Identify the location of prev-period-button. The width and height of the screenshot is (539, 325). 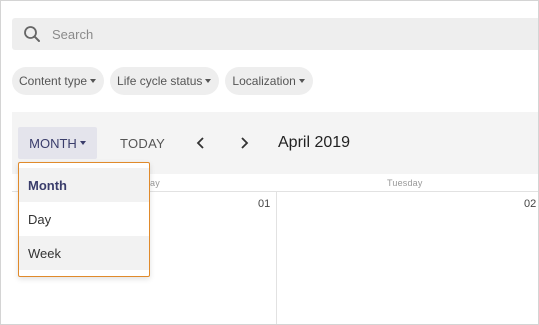
(201, 143).